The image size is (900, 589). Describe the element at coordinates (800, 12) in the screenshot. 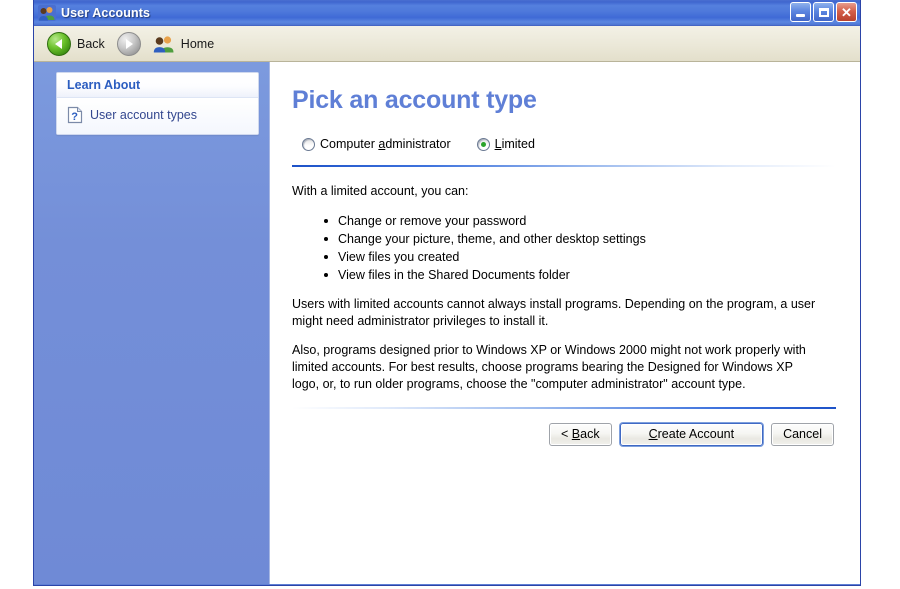

I see `minimize-button` at that location.